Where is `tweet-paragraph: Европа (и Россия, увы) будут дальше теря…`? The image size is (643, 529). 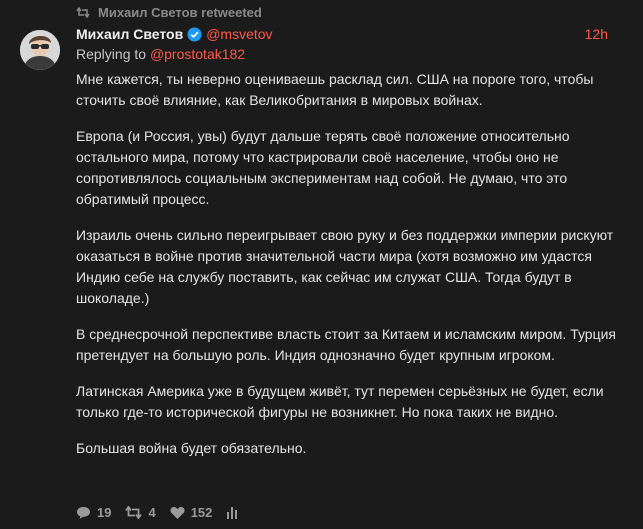 tweet-paragraph: Европа (и Россия, увы) будут дальше теря… is located at coordinates (323, 167).